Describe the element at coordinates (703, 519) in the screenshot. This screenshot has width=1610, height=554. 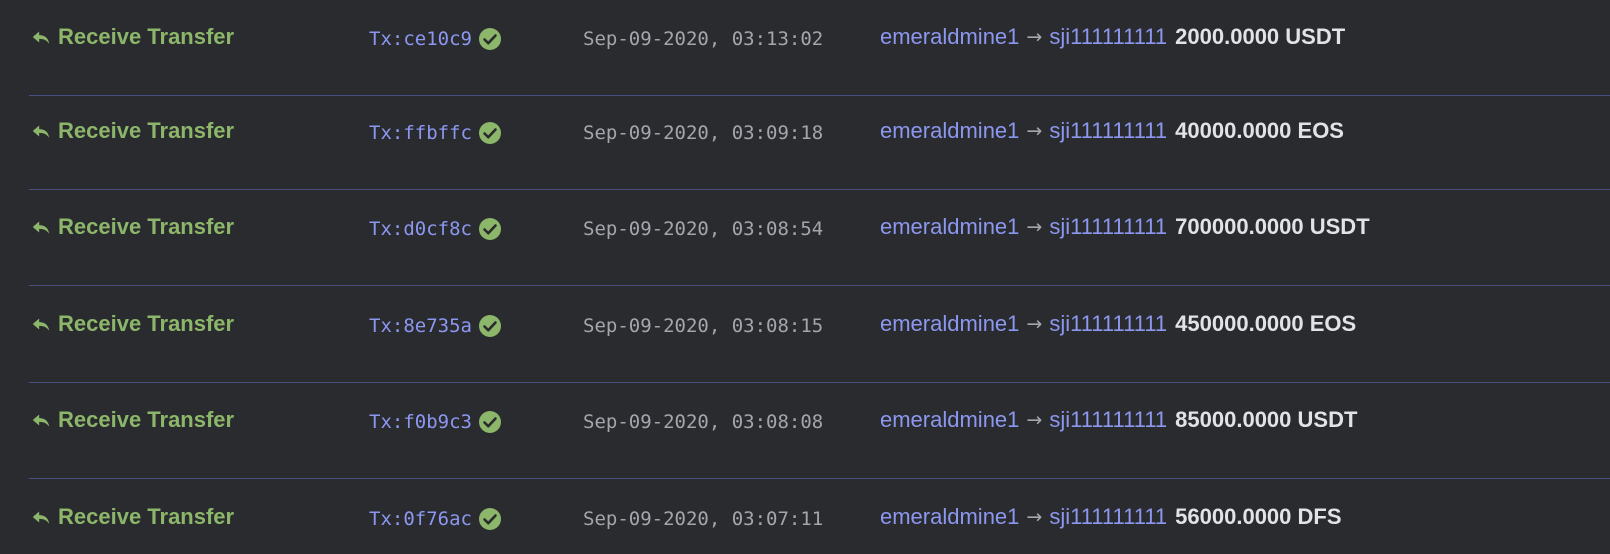
I see `timestamp: Sep-09-2020, 03:07:11` at that location.